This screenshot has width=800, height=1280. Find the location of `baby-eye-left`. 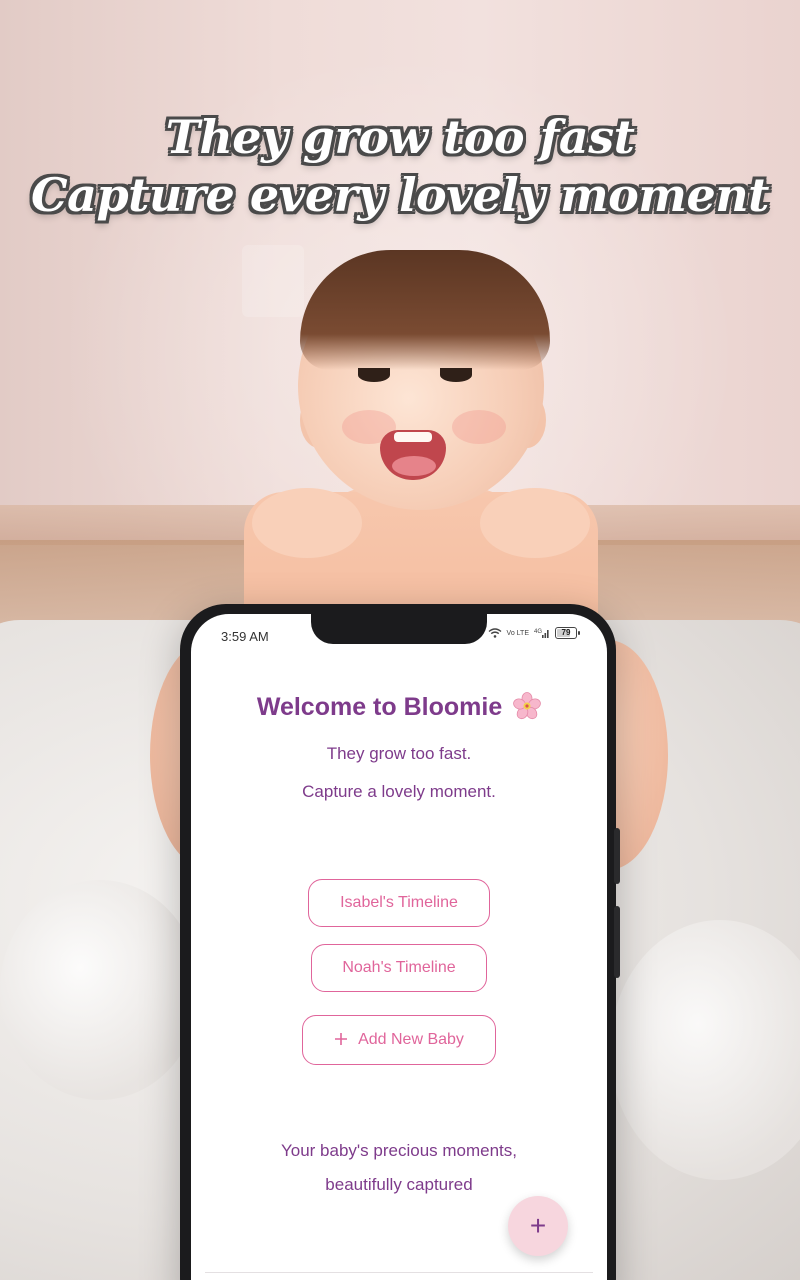

baby-eye-left is located at coordinates (374, 375).